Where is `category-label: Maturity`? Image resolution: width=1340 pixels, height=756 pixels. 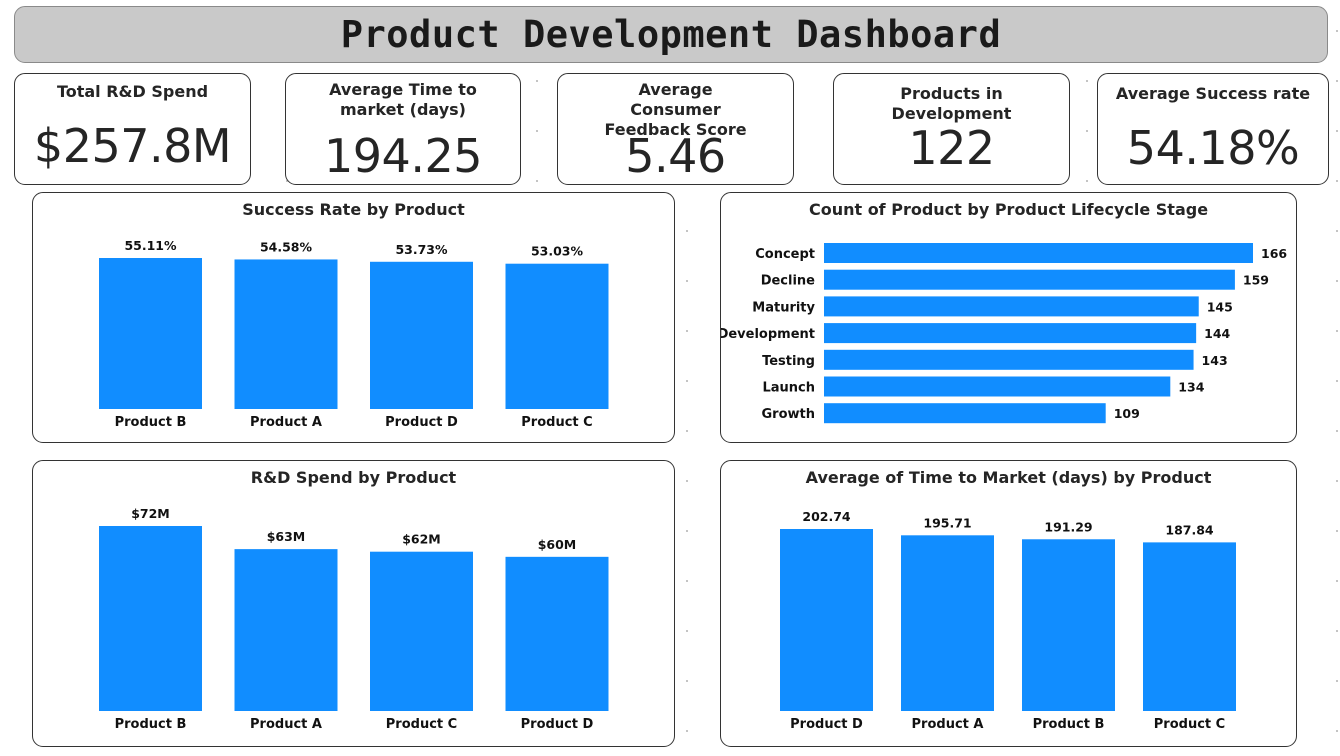
category-label: Maturity is located at coordinates (783, 307).